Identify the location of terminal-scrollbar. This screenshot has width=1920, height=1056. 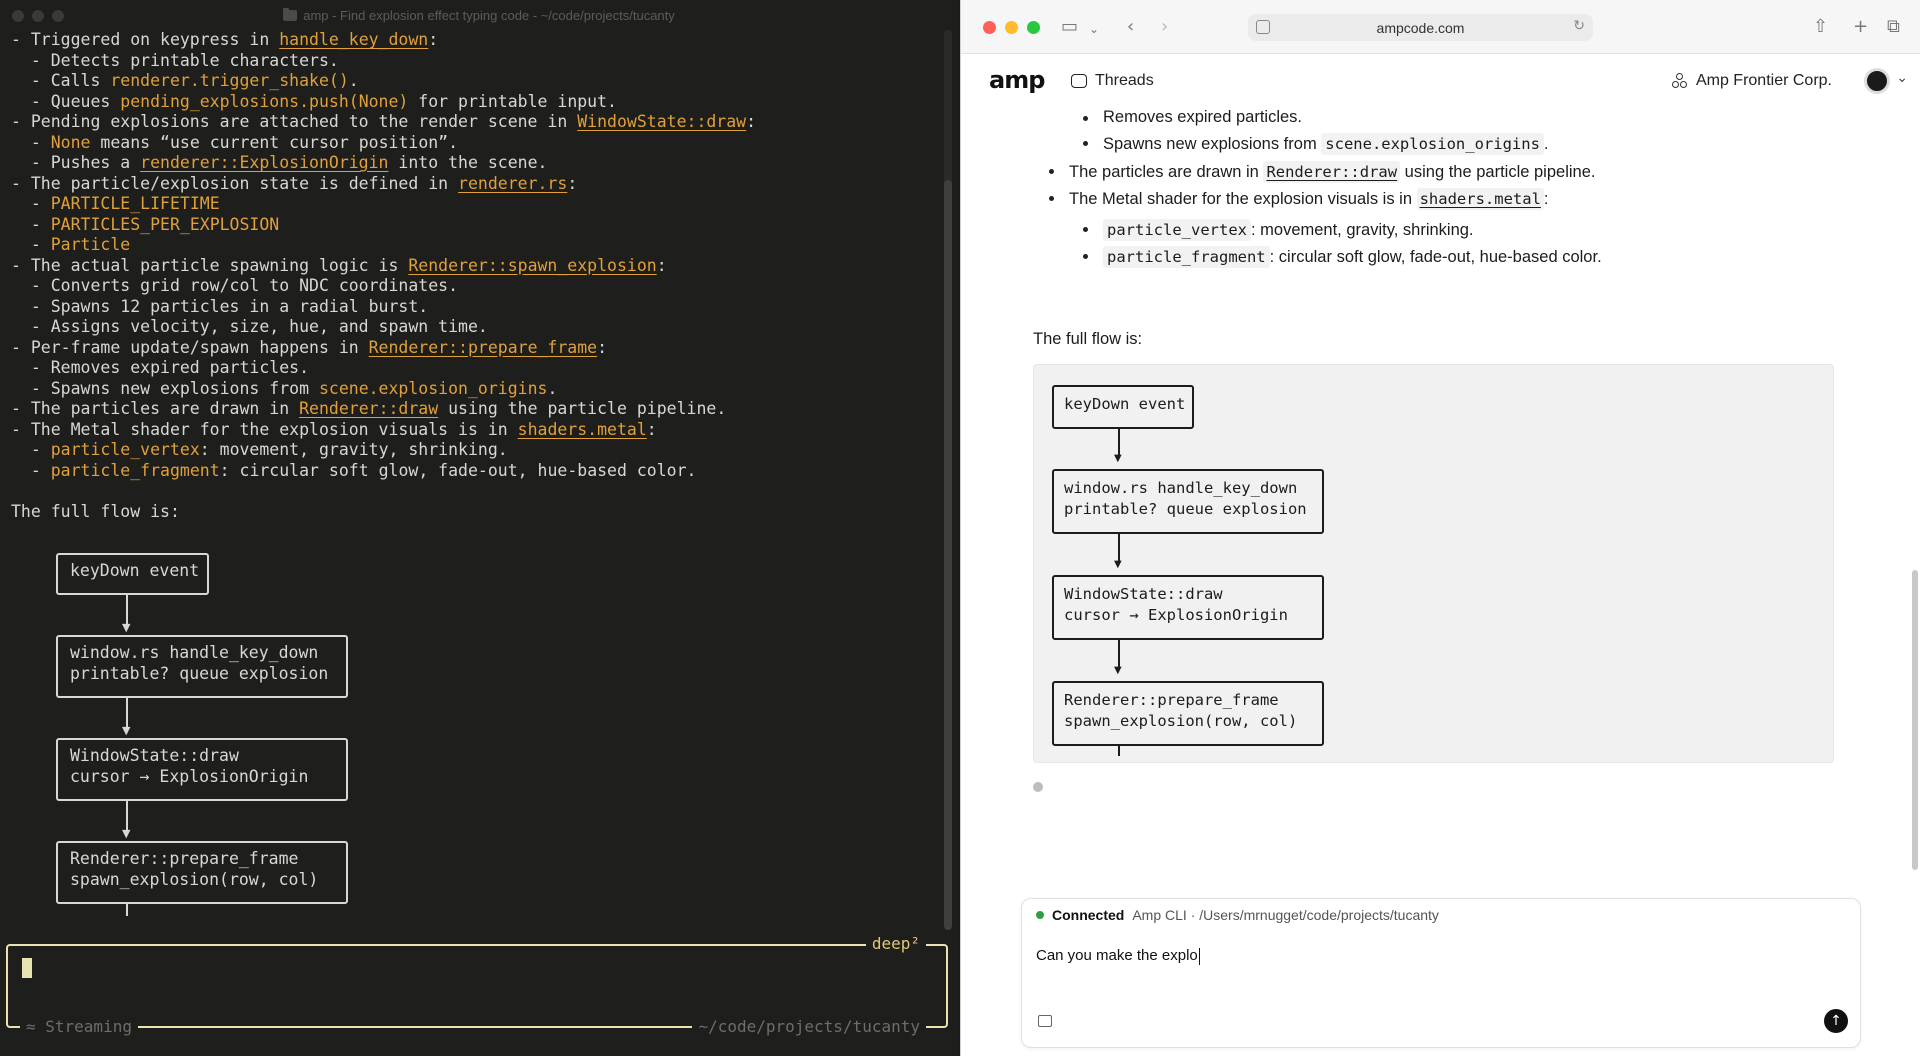
(948, 480).